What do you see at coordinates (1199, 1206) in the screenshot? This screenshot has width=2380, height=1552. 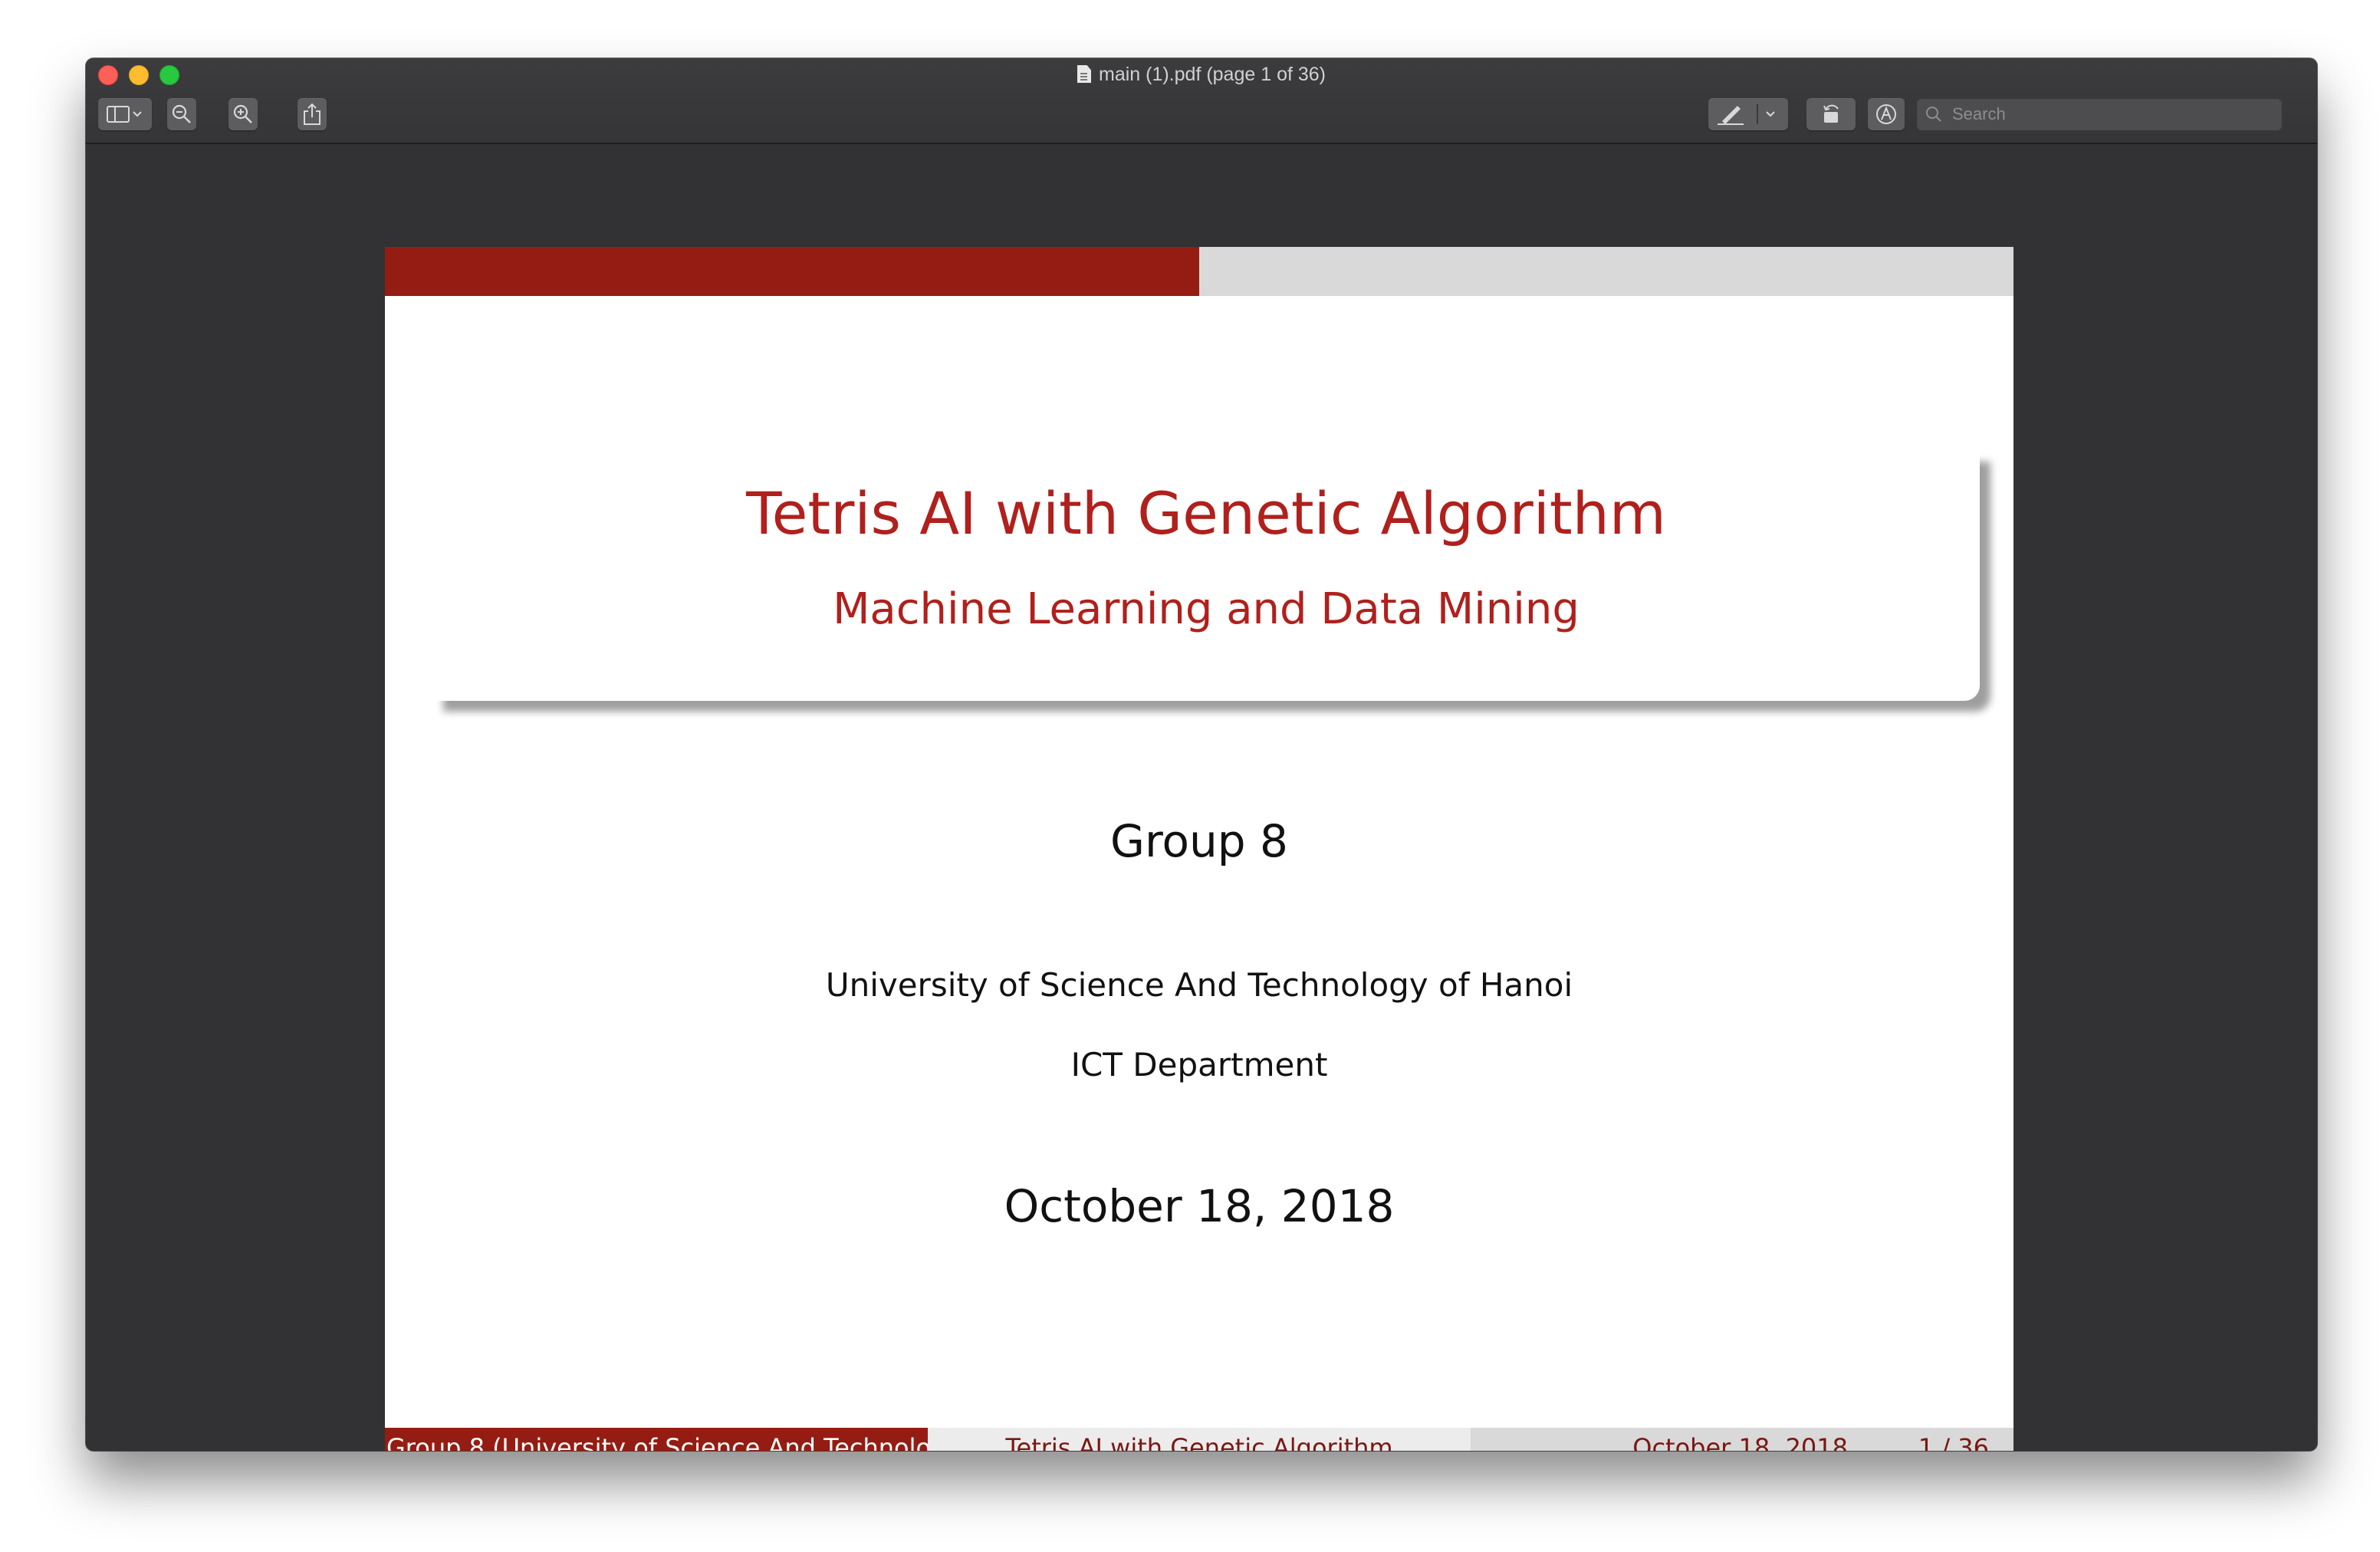 I see `slide-date: October 18, 2018` at bounding box center [1199, 1206].